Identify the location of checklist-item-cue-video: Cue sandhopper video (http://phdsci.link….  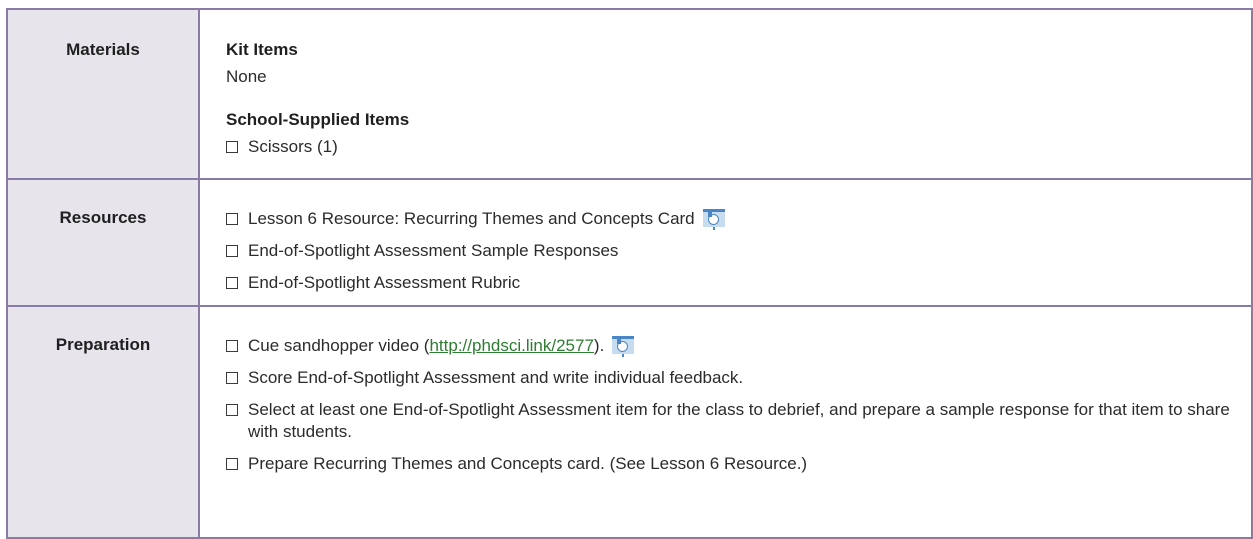
(728, 346).